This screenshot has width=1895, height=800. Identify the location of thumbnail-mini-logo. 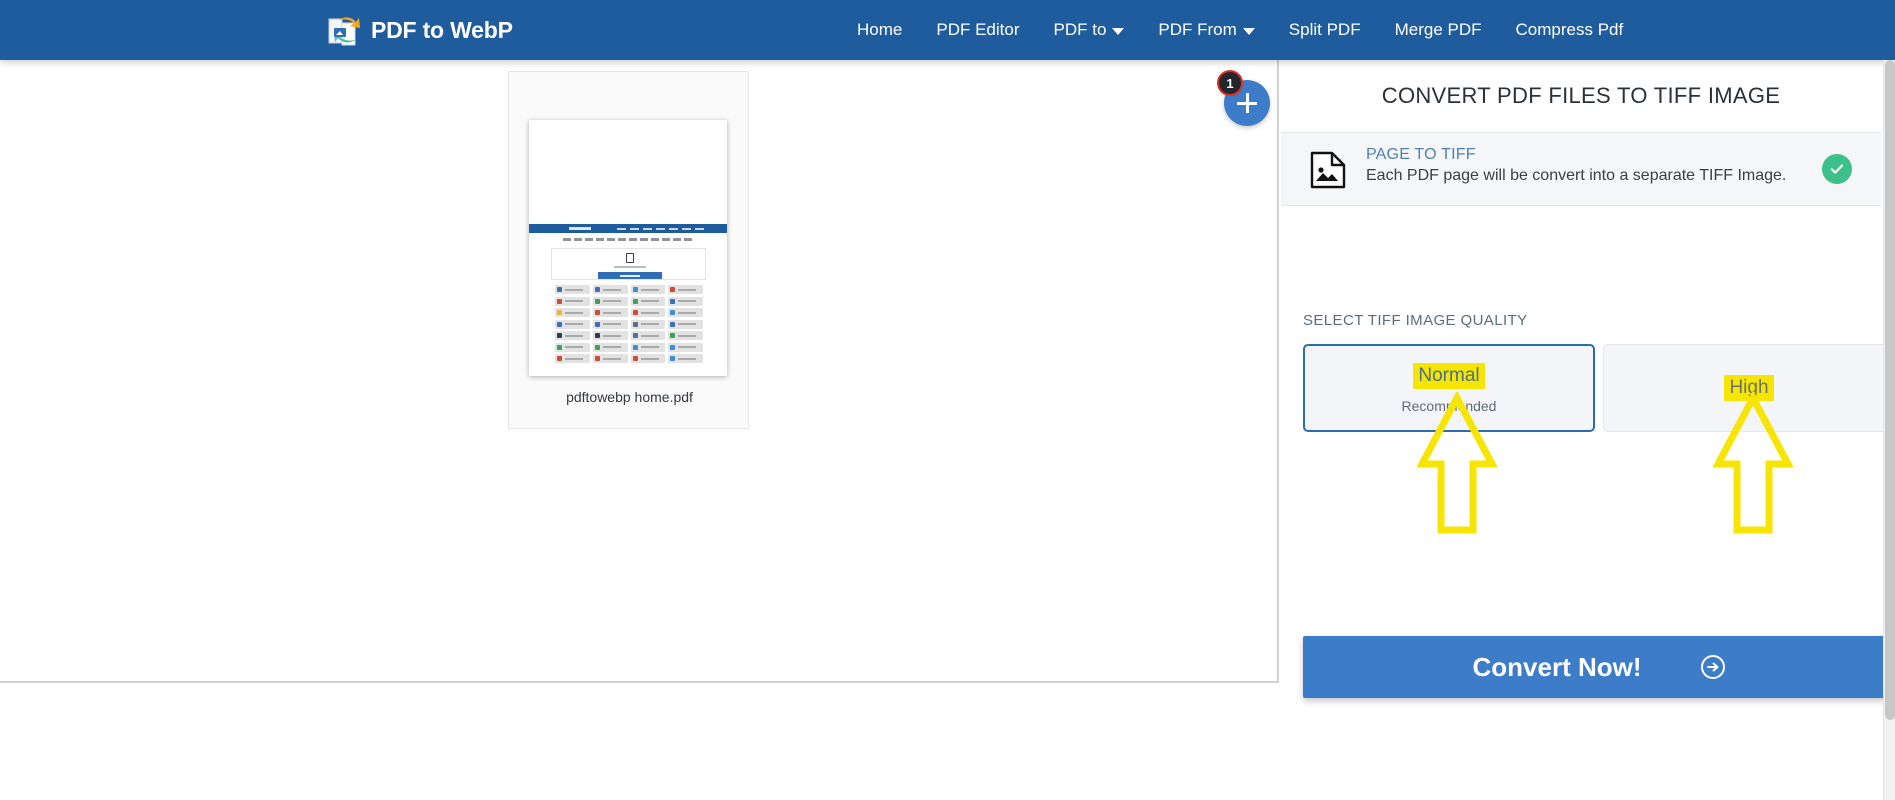
(580, 228).